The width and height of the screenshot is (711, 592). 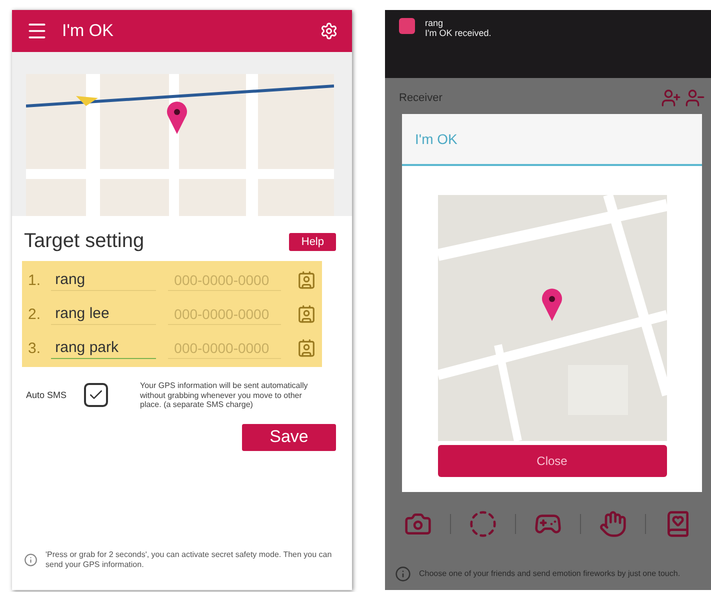 What do you see at coordinates (483, 524) in the screenshot?
I see `dashed-circle-icon` at bounding box center [483, 524].